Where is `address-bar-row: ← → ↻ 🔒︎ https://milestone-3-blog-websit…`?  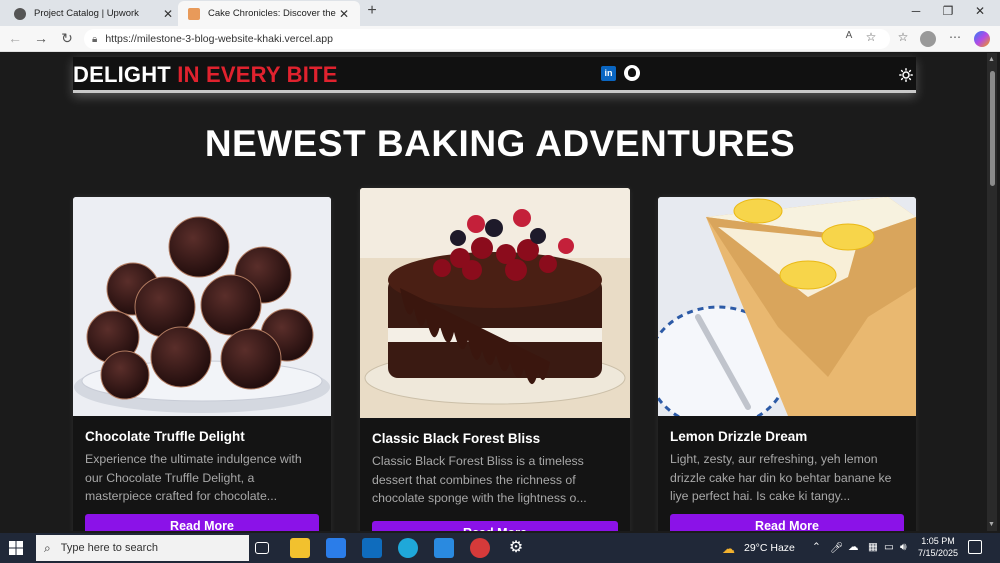
address-bar-row: ← → ↻ 🔒︎ https://milestone-3-blog-websit… is located at coordinates (500, 39).